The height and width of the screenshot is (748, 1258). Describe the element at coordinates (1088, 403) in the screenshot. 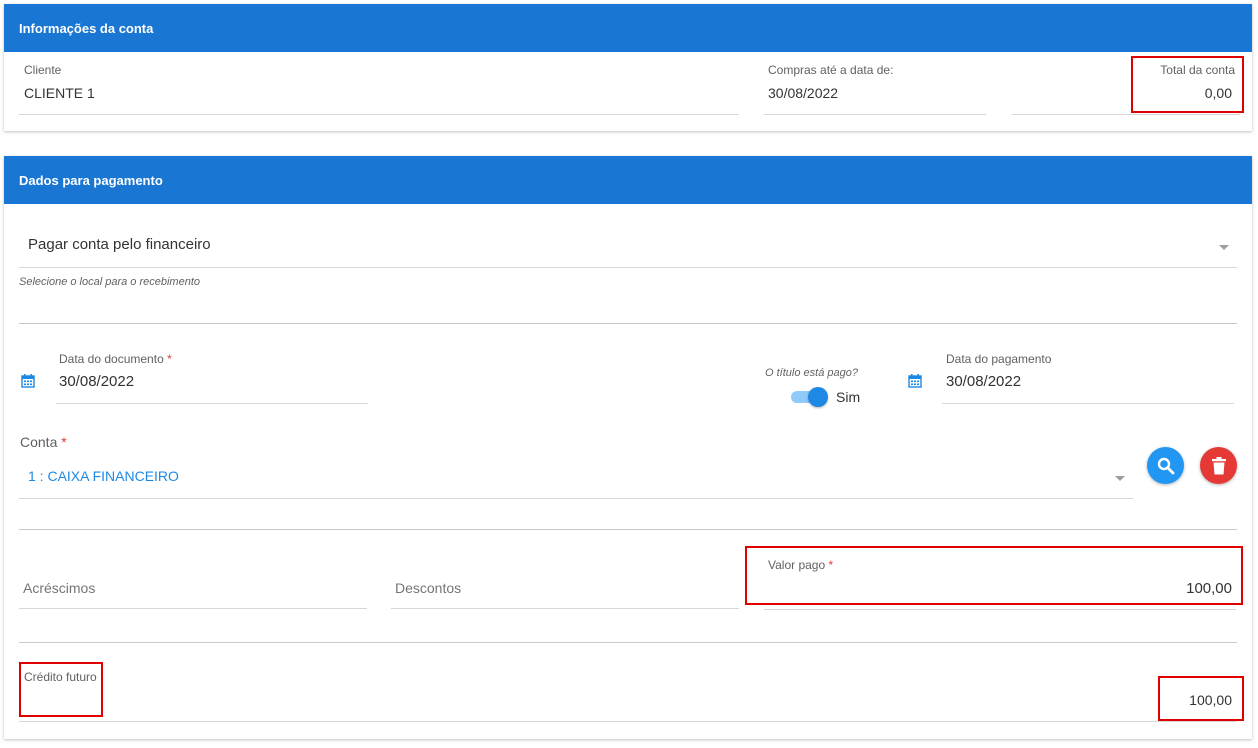

I see `pay-date-underline` at that location.